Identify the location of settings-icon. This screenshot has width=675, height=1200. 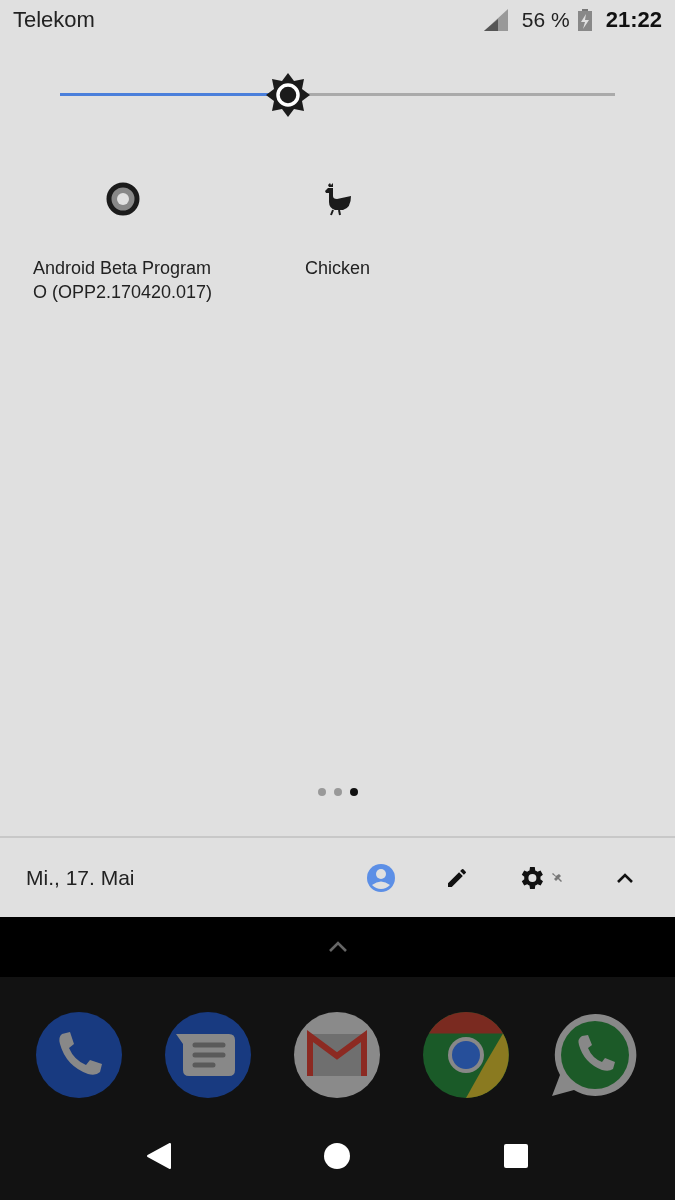
(542, 877).